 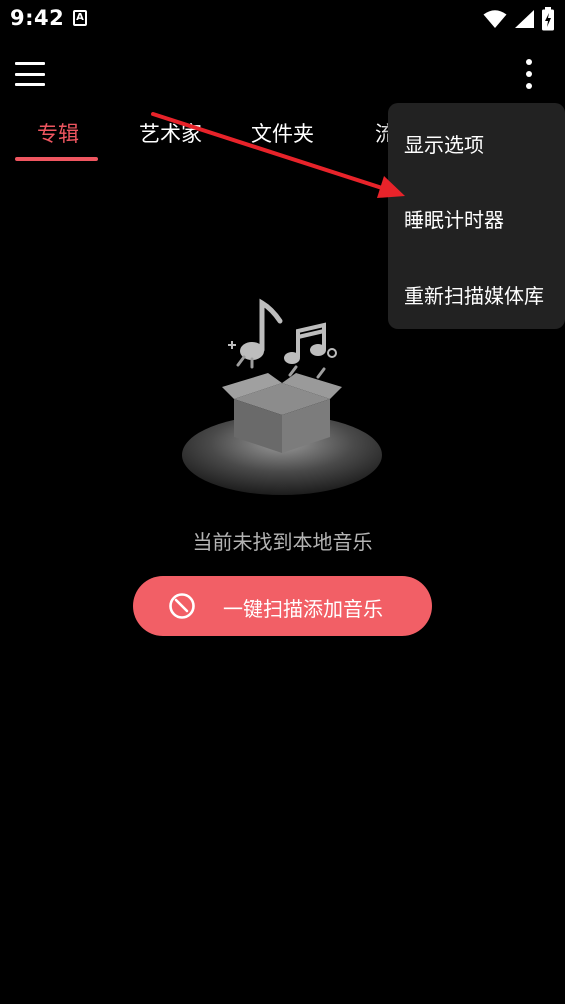 I want to click on menu-item-sleep-timer: 睡眠计时器, so click(x=454, y=218).